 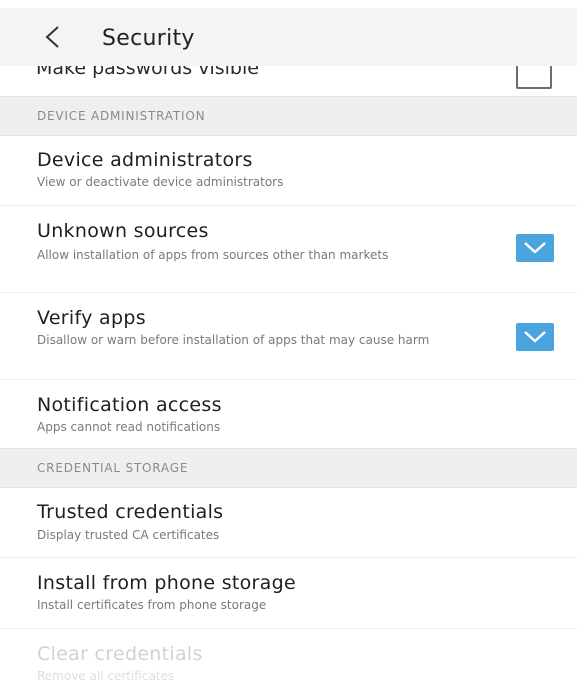 I want to click on verify-apps-checkbox, so click(x=535, y=337).